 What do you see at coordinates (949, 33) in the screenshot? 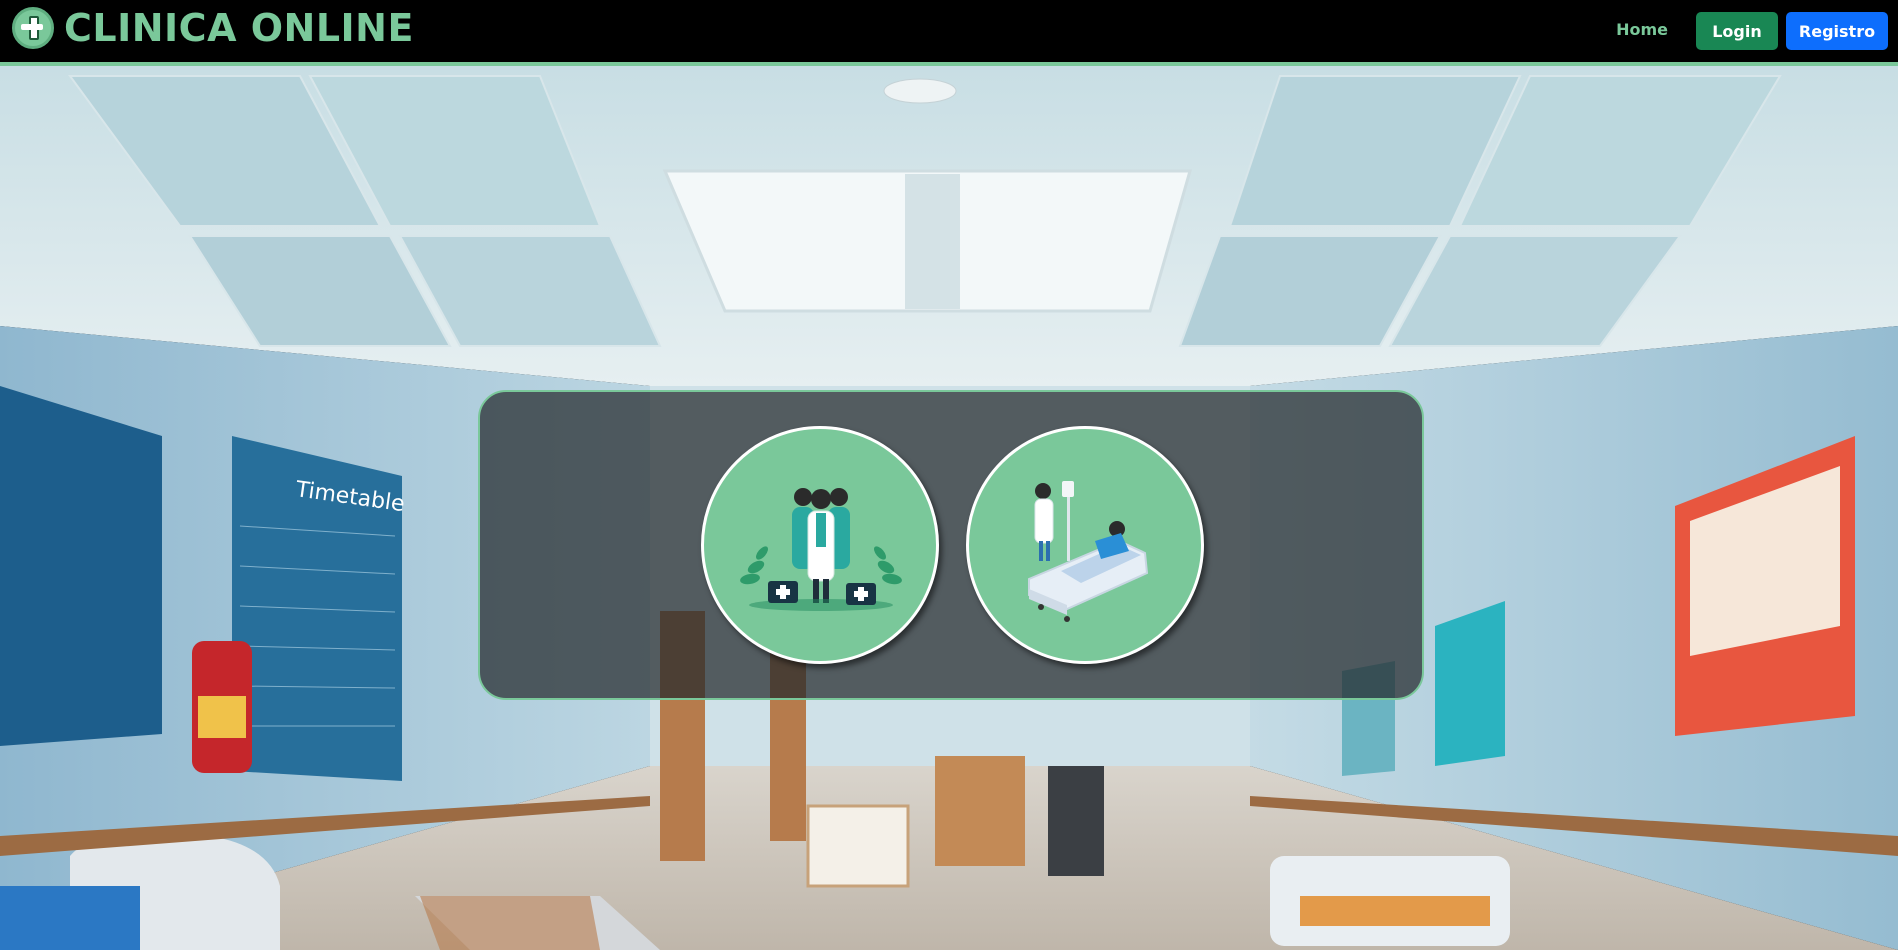
I see `top-navbar: CLINICA ONLINE Home Login Registro` at bounding box center [949, 33].